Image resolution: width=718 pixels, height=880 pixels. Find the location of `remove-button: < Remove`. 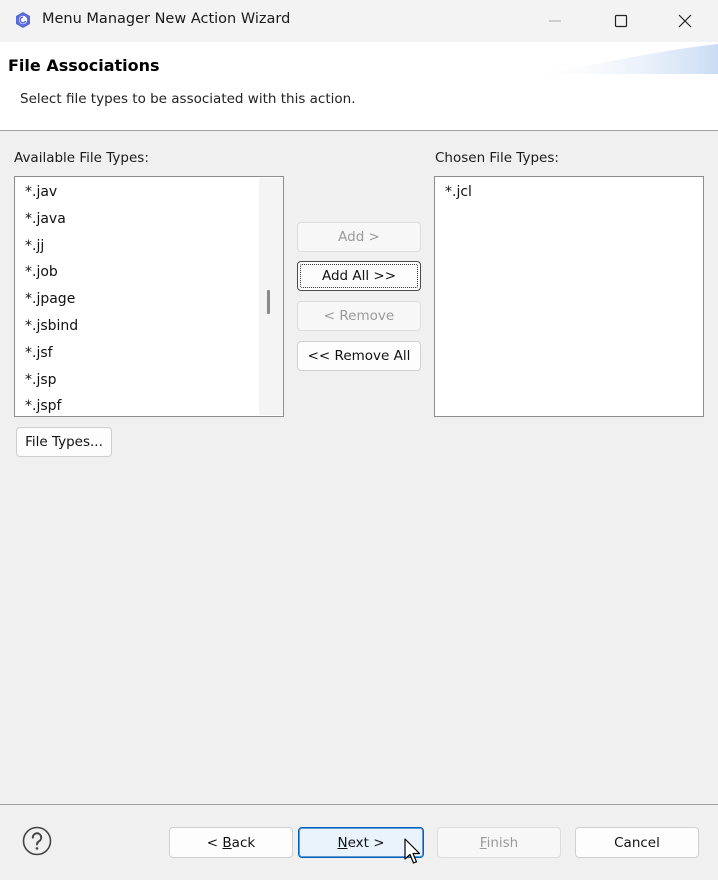

remove-button: < Remove is located at coordinates (359, 316).